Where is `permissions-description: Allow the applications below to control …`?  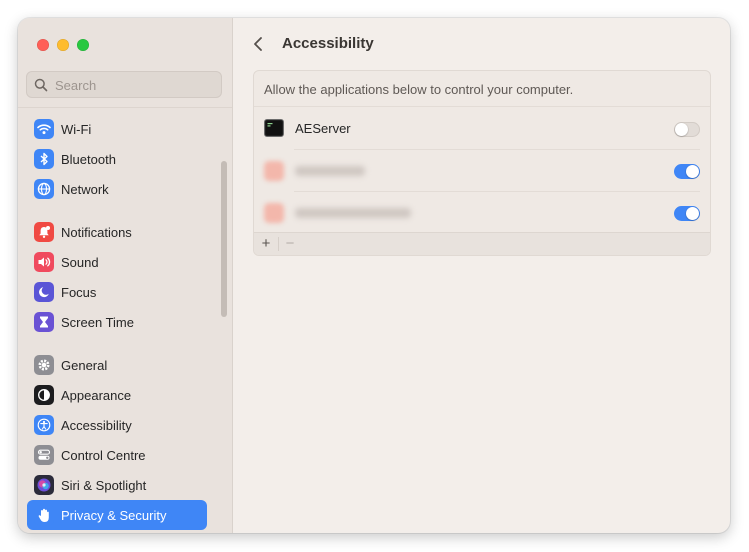
permissions-description: Allow the applications below to control … is located at coordinates (419, 89).